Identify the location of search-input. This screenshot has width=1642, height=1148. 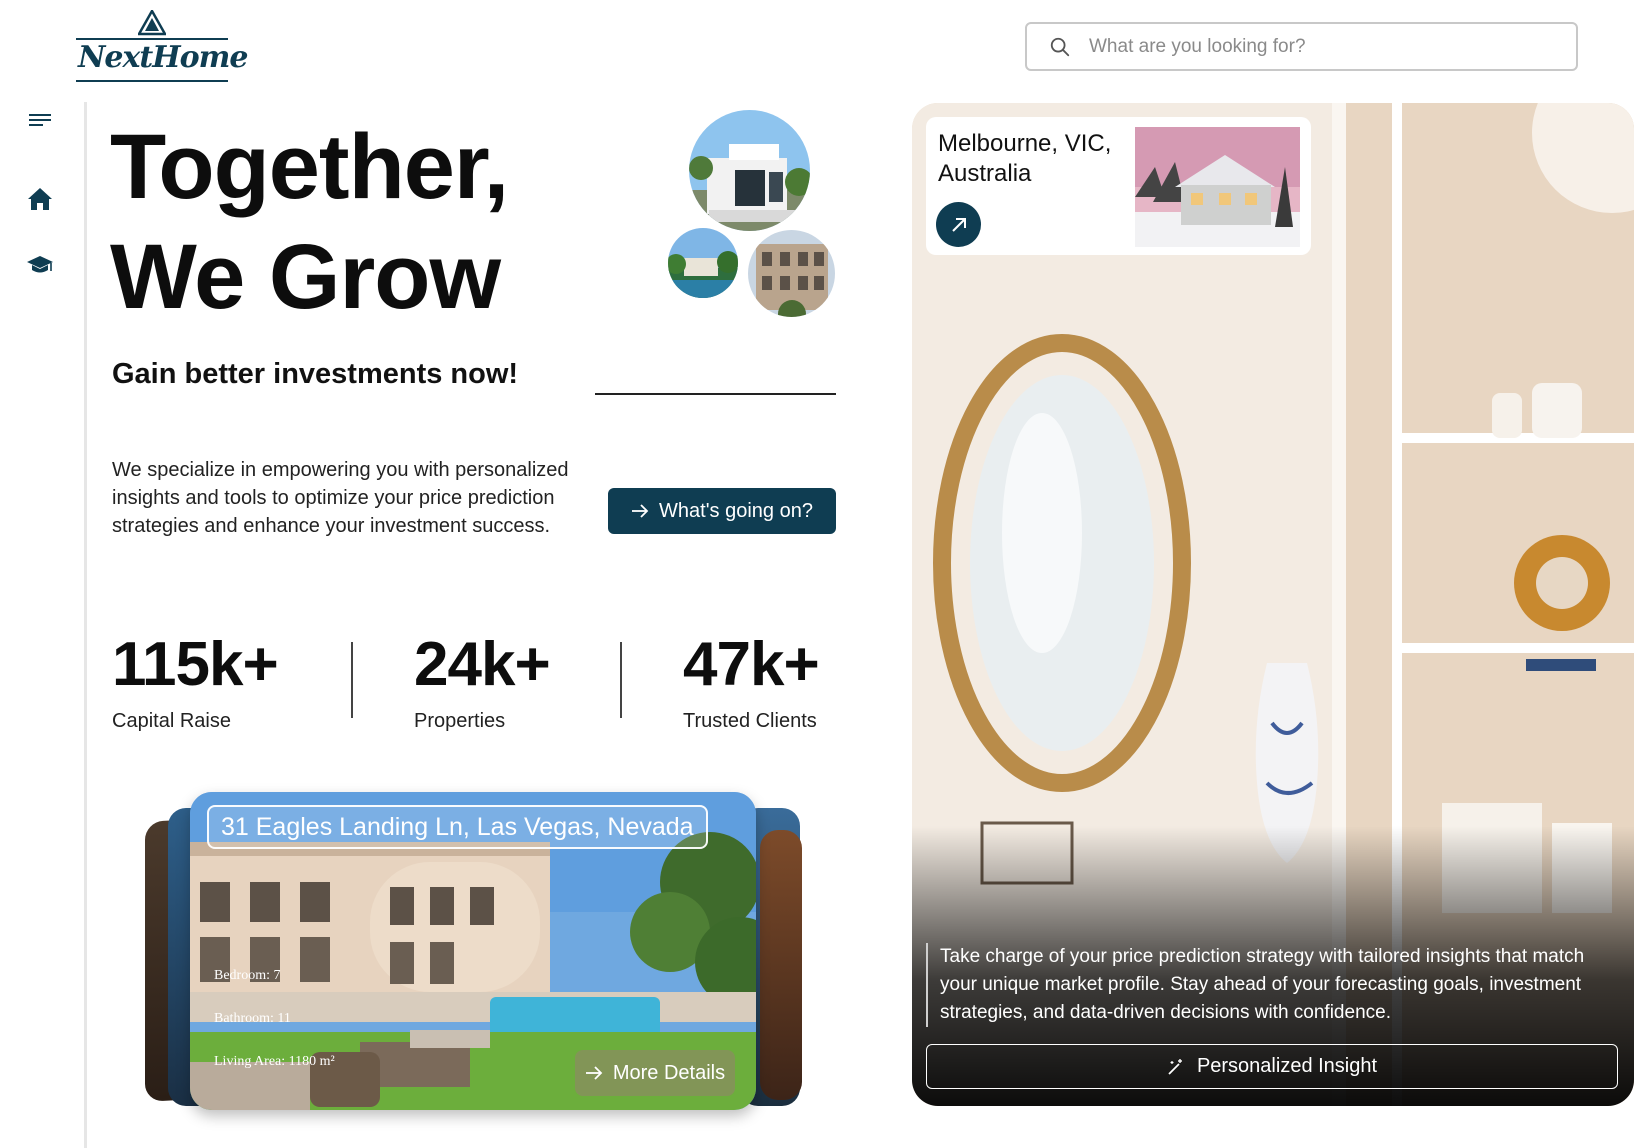
(1324, 46).